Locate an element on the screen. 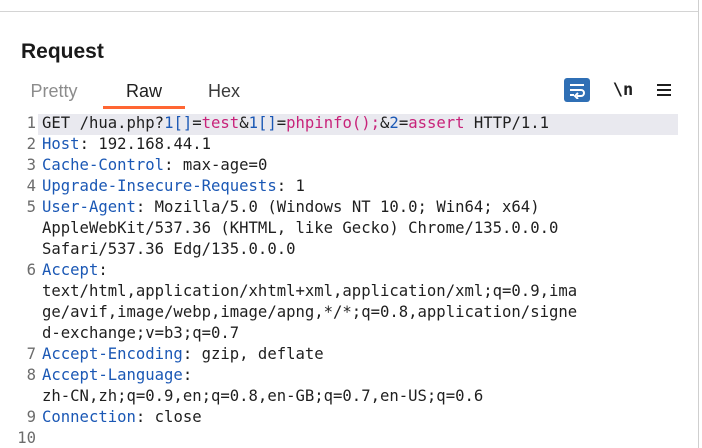 The height and width of the screenshot is (448, 702). tab-raw: Raw is located at coordinates (144, 93).